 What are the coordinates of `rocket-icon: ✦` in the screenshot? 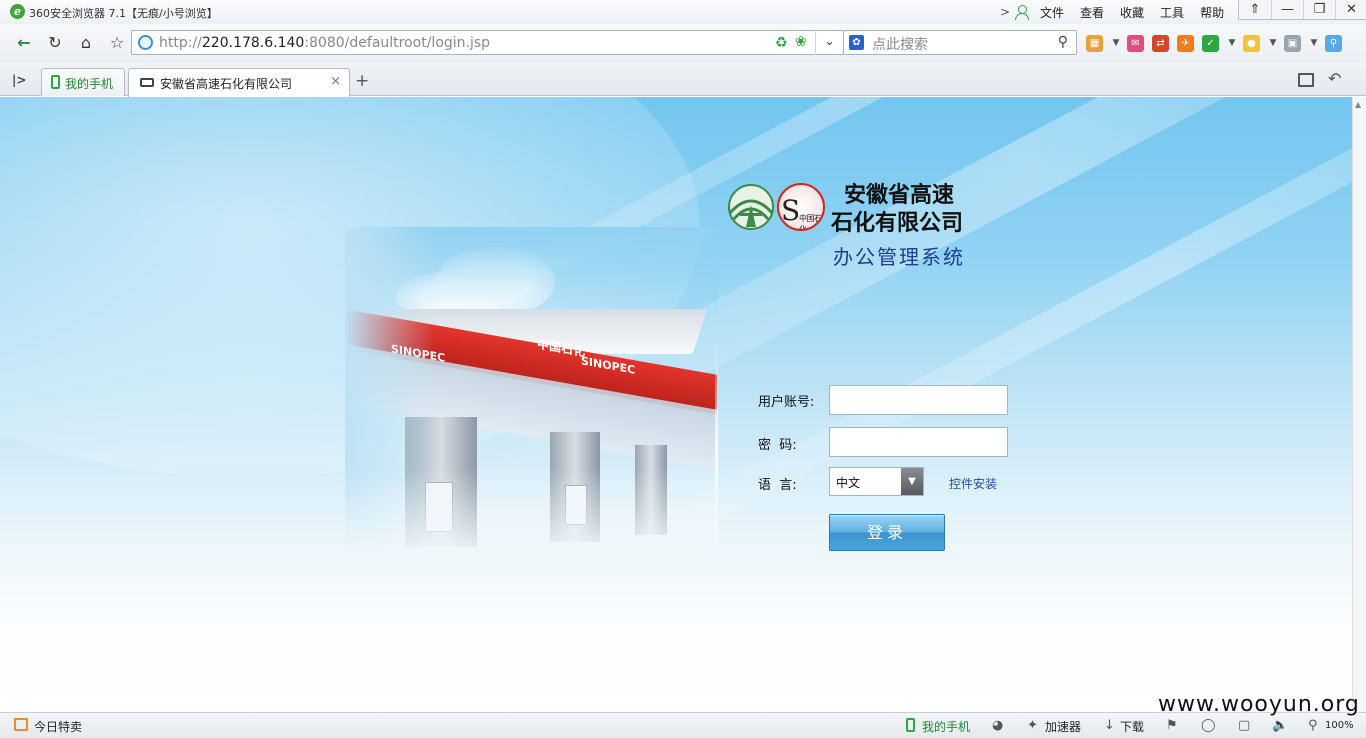 It's located at (1032, 725).